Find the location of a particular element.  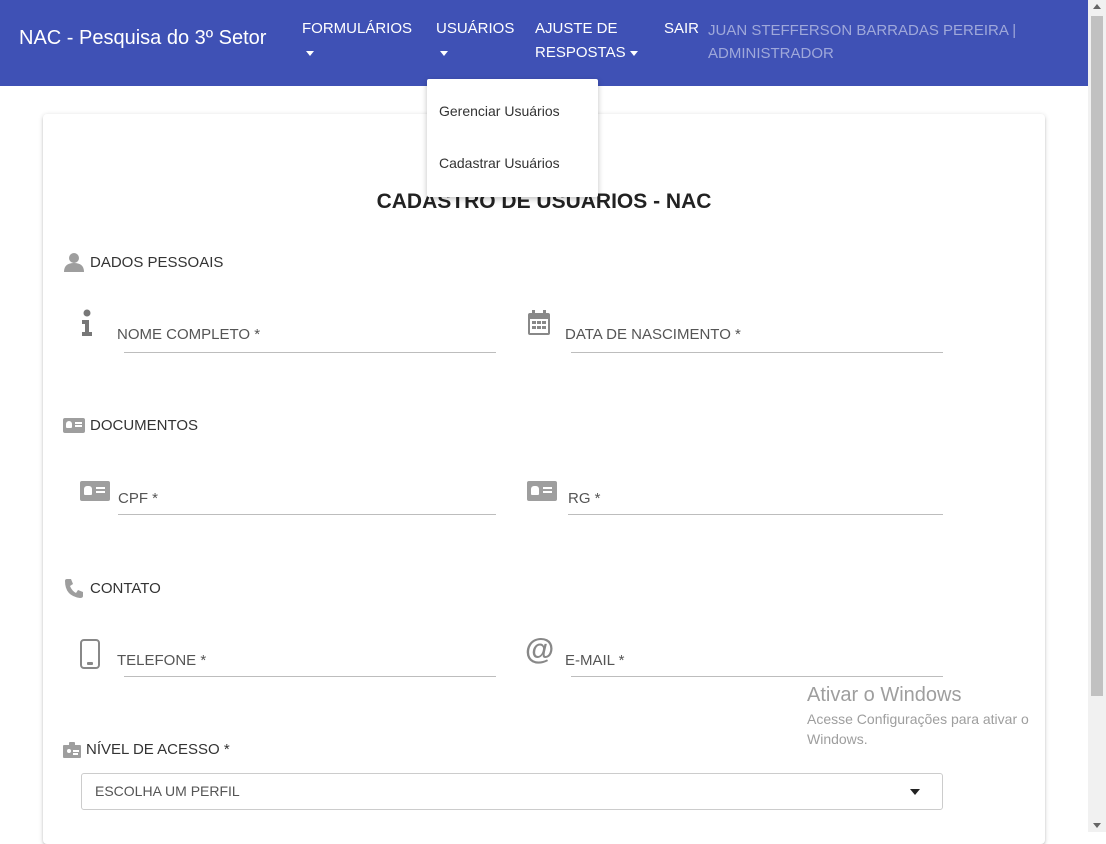

nav-ajuste-respostas: AJUSTE DE RESPOSTAS is located at coordinates (586, 41).